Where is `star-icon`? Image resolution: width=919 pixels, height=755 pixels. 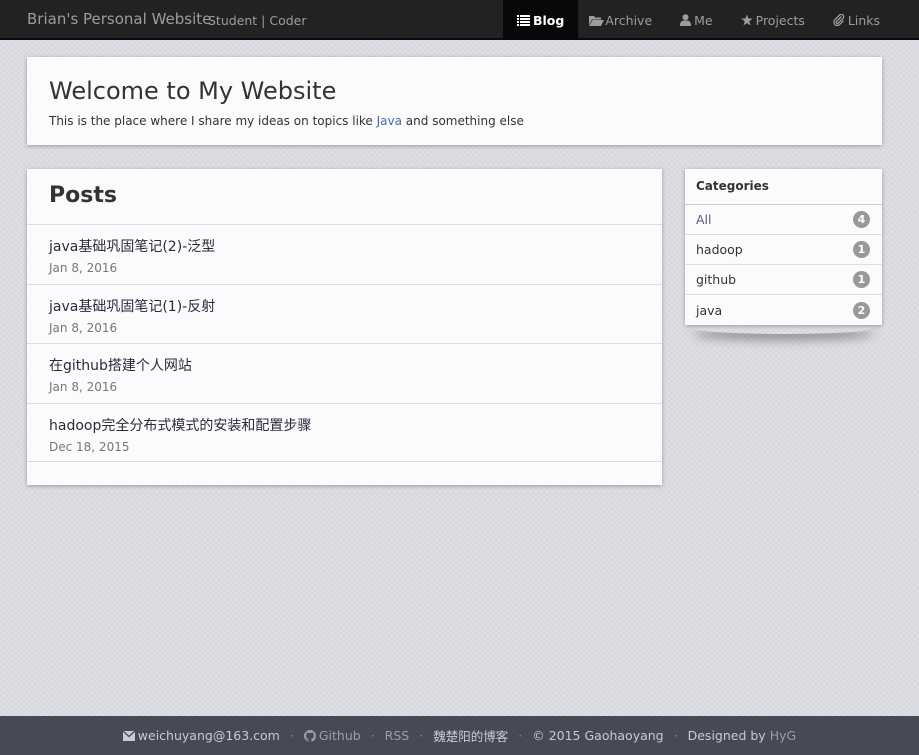 star-icon is located at coordinates (746, 20).